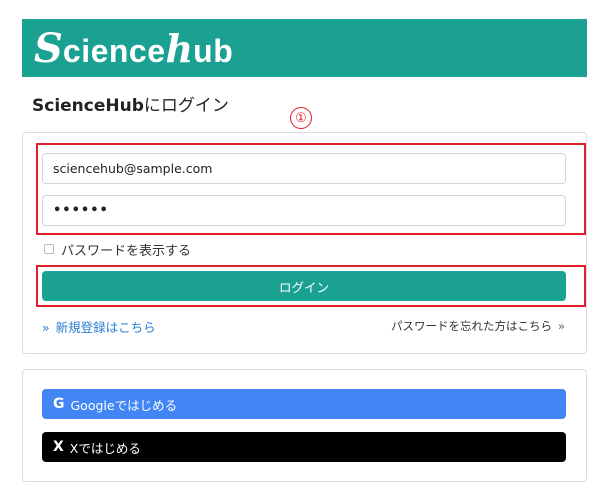 This screenshot has width=616, height=502. Describe the element at coordinates (304, 168) in the screenshot. I see `email-field: sciencehub@sample.com` at that location.